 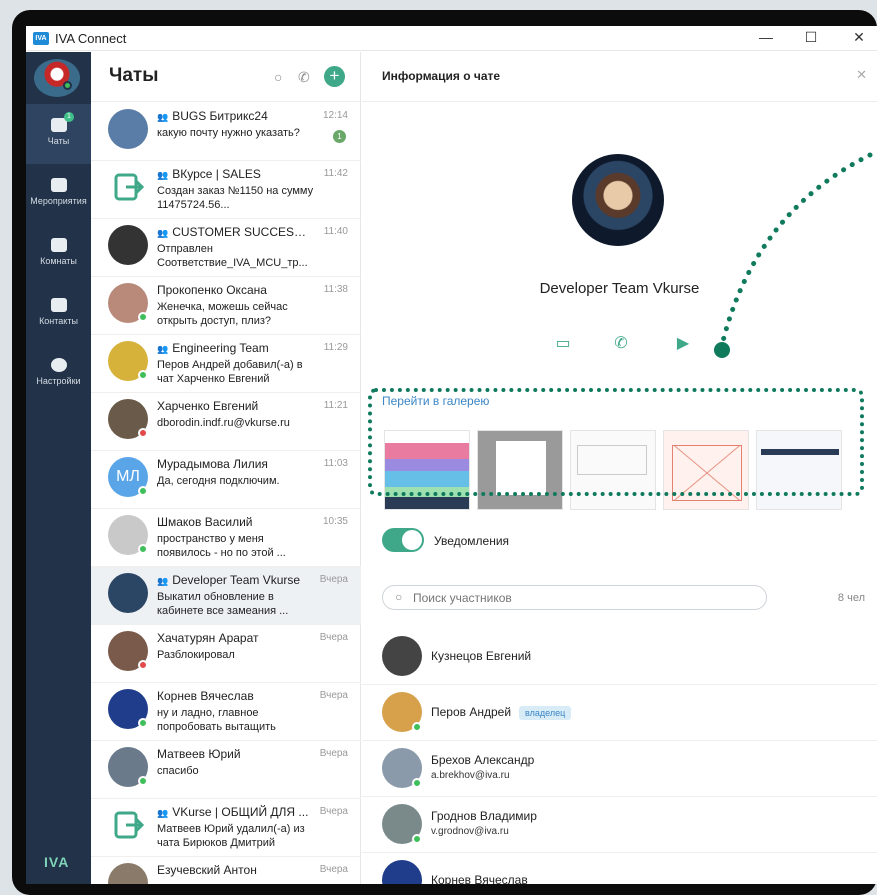 I want to click on chat-item: Езучевский Антон Вчера, so click(x=226, y=870).